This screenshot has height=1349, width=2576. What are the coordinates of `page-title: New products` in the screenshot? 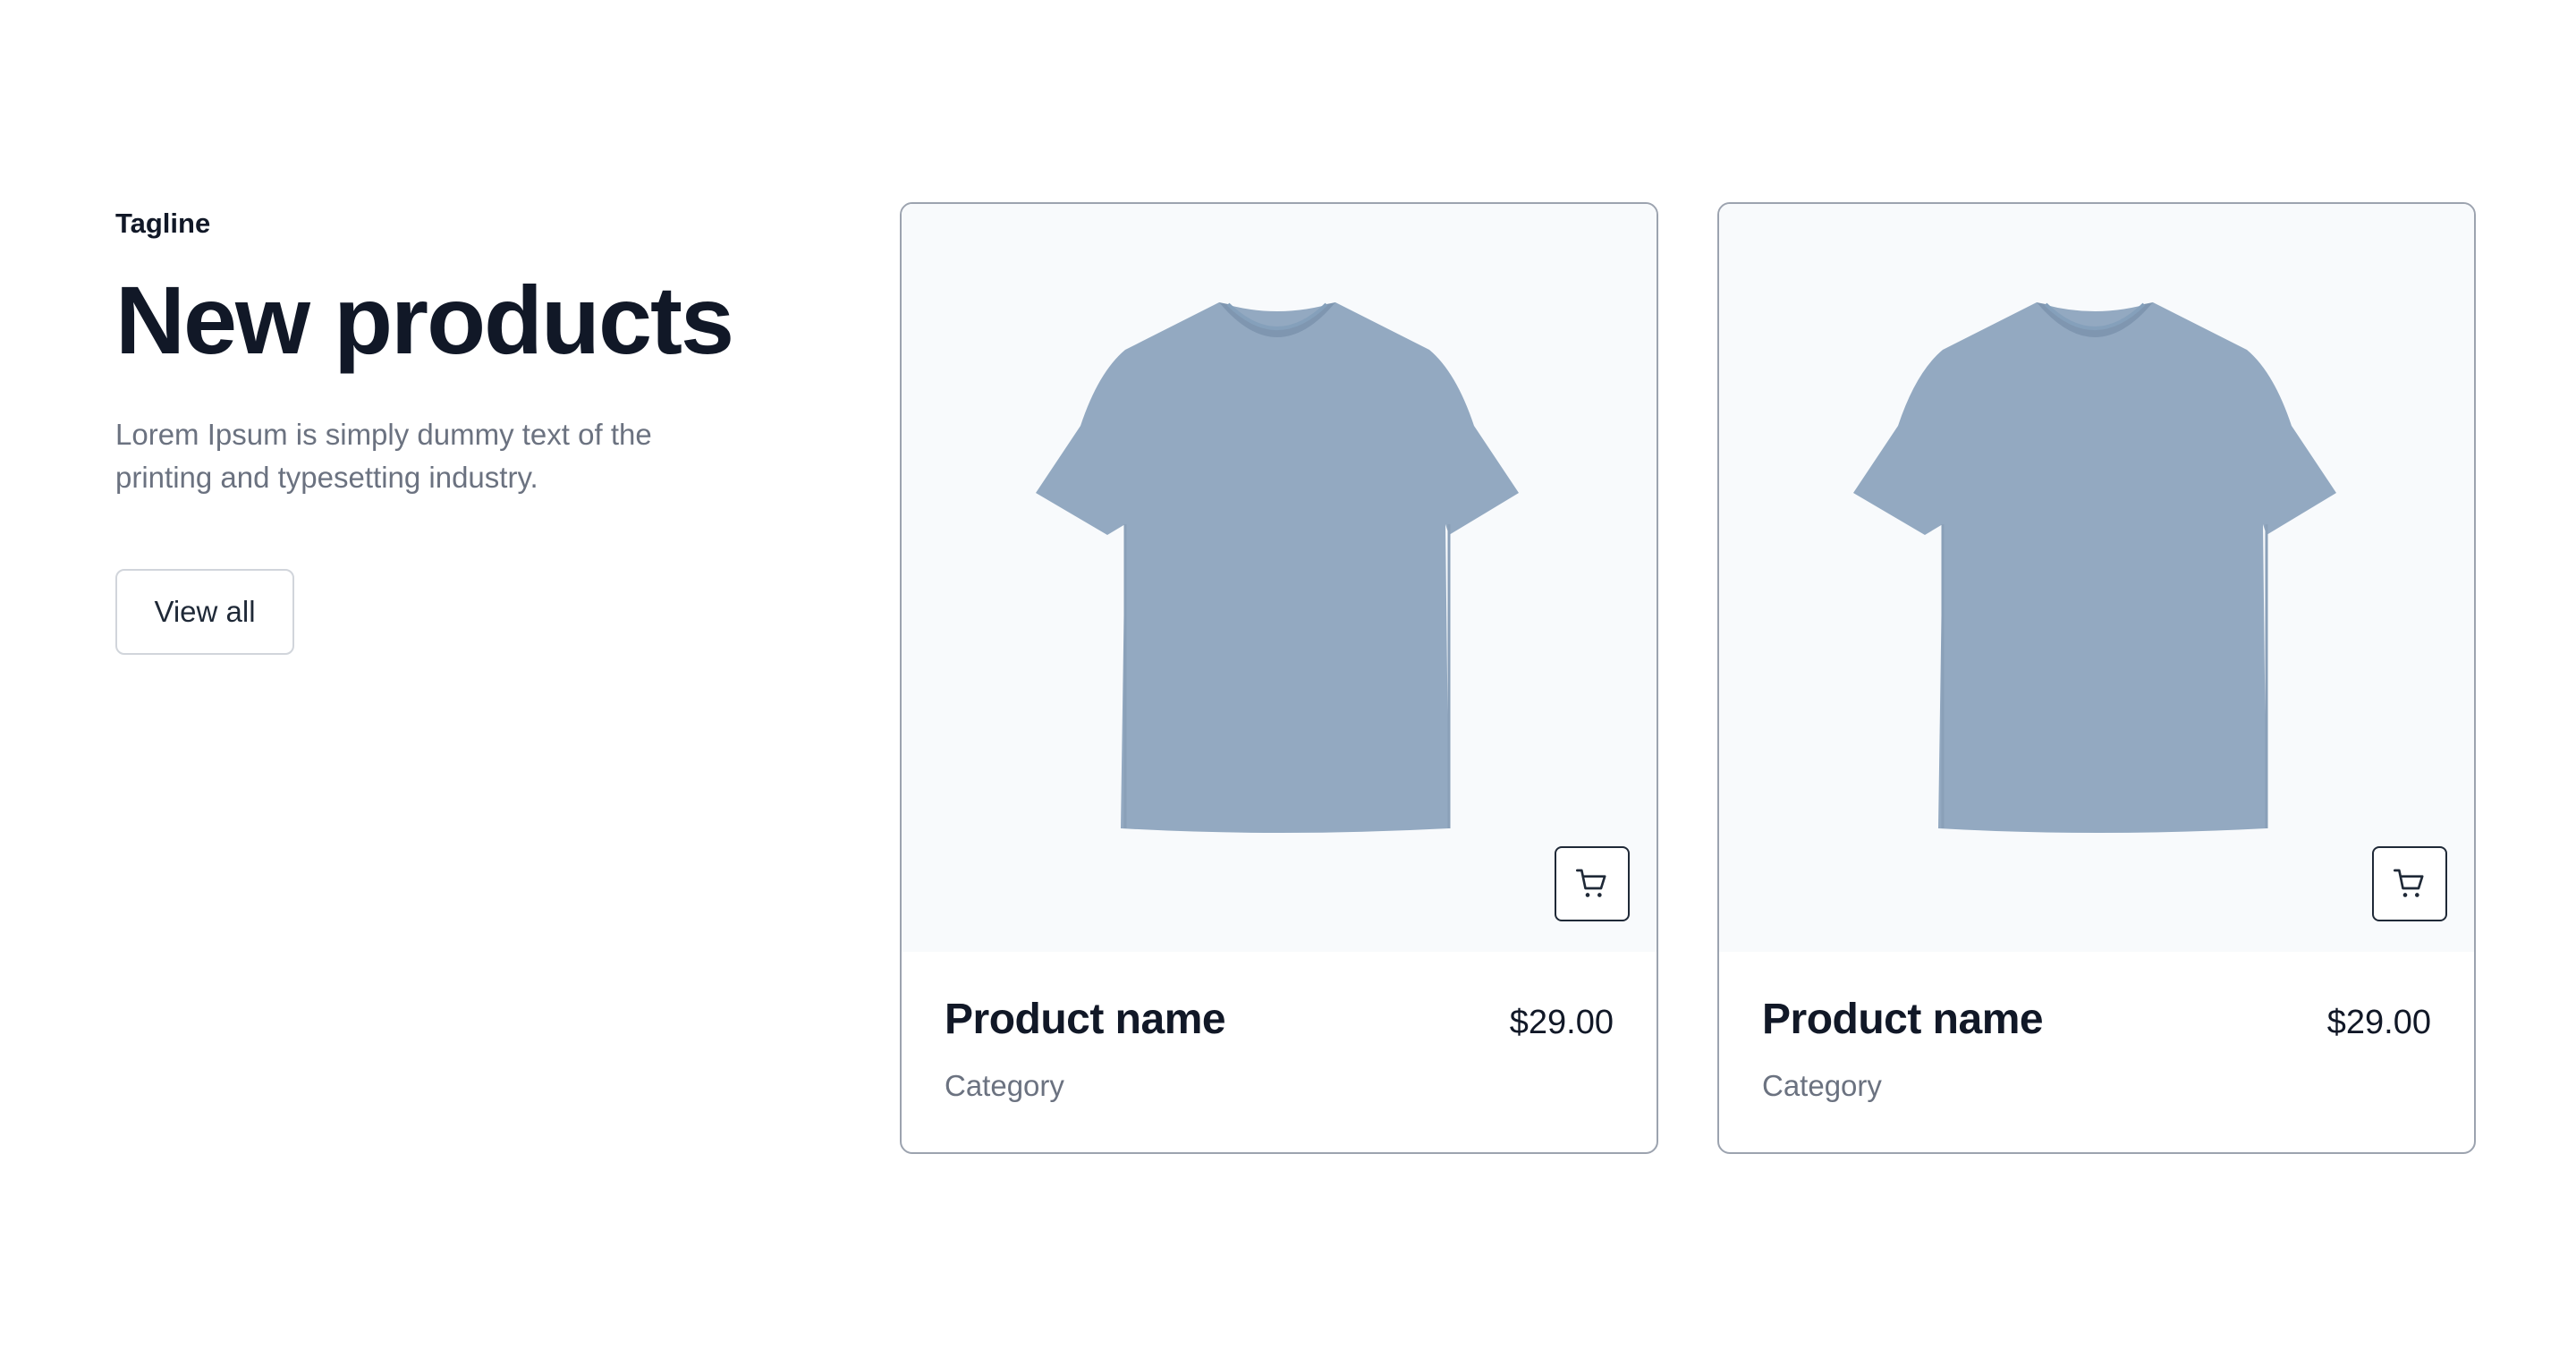 It's located at (424, 320).